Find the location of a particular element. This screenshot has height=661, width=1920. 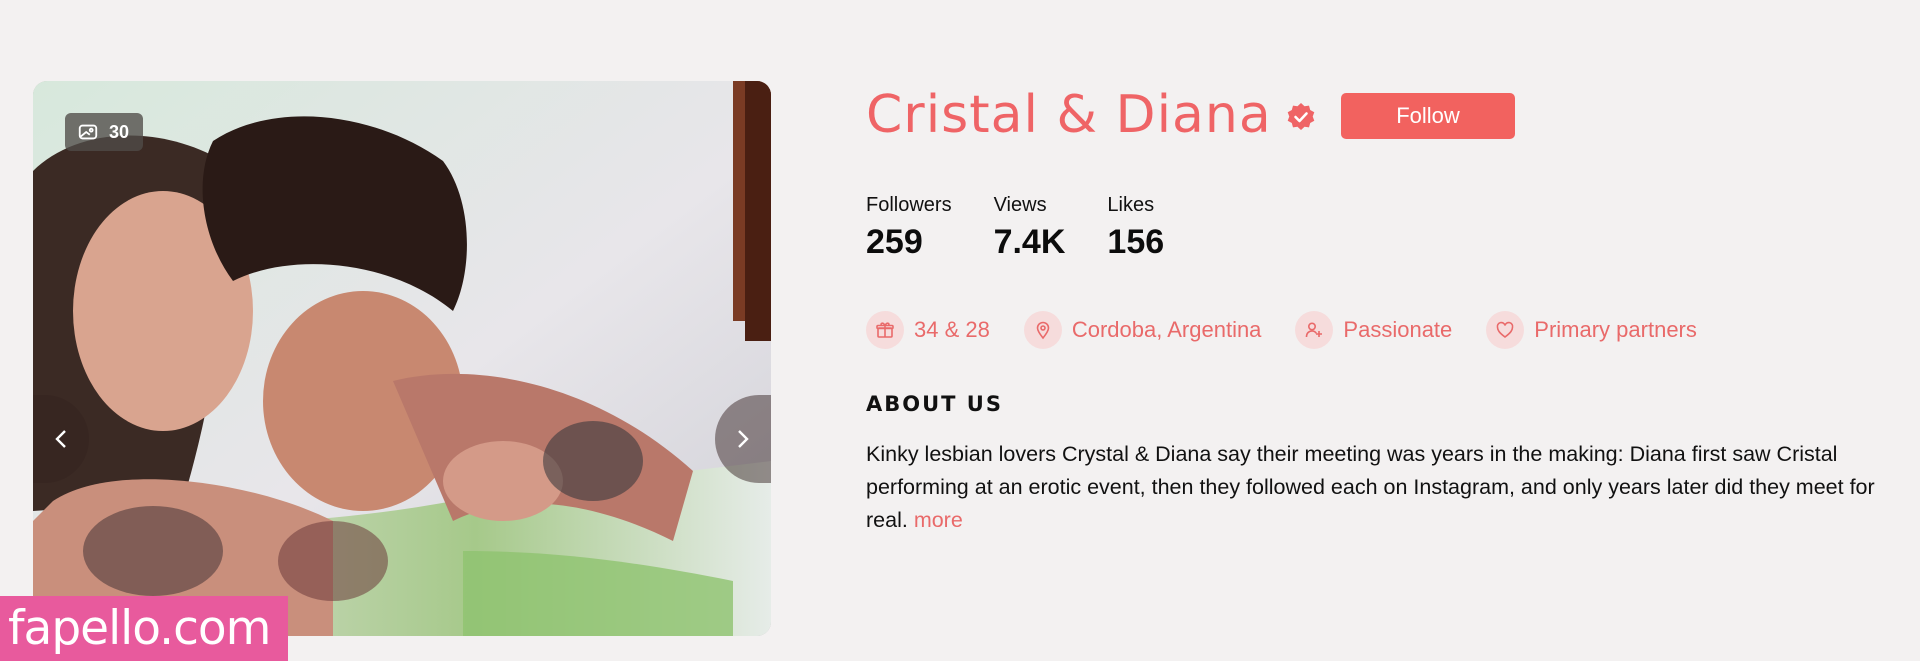

profile-stats: Followers 259 Views 7.4K Likes 156 is located at coordinates (1036, 228).